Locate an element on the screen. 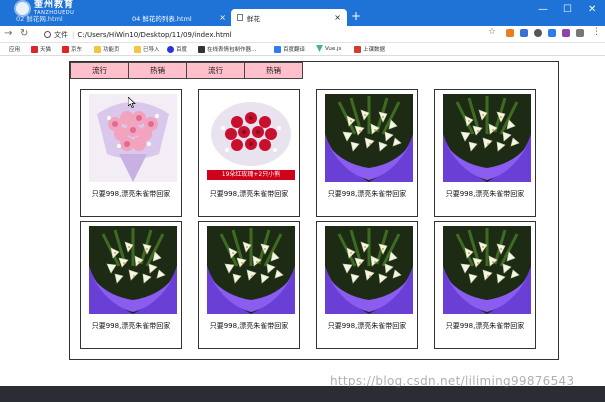 The width and height of the screenshot is (605, 402). bookmark-vue: Vue.js is located at coordinates (328, 48).